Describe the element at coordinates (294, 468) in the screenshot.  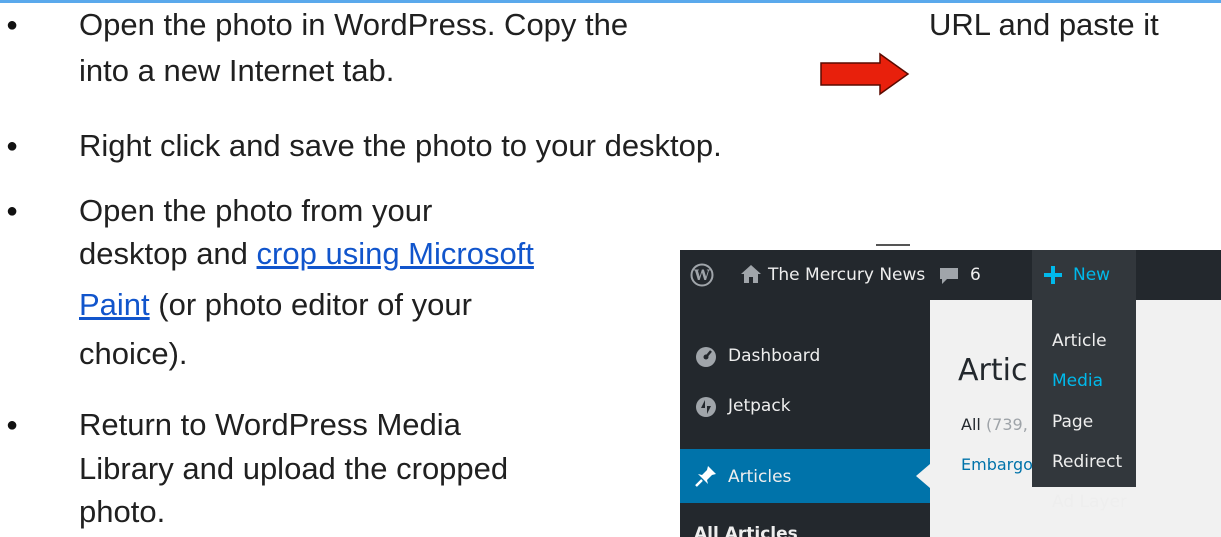
I see `bullet-4-line-2: Library and upload the cropped` at that location.